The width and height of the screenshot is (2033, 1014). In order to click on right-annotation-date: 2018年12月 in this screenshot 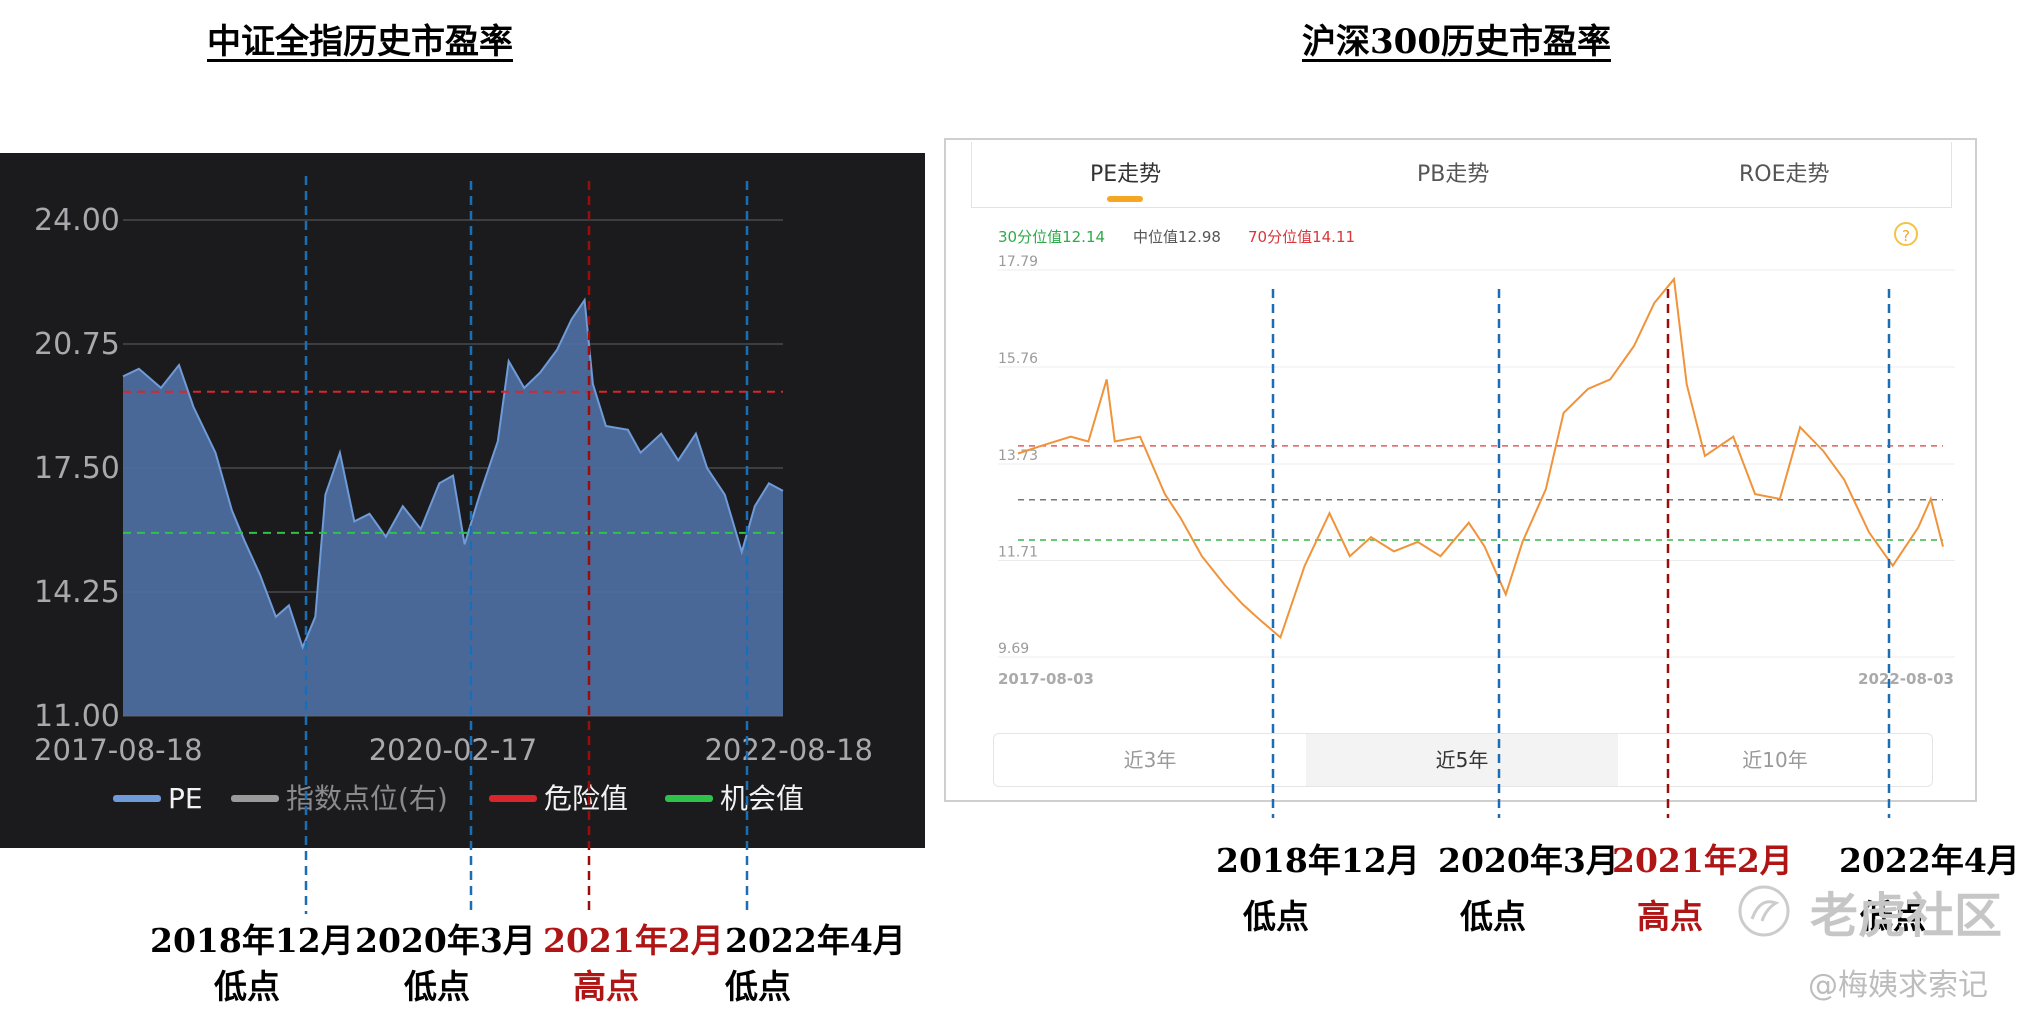, I will do `click(1318, 860)`.